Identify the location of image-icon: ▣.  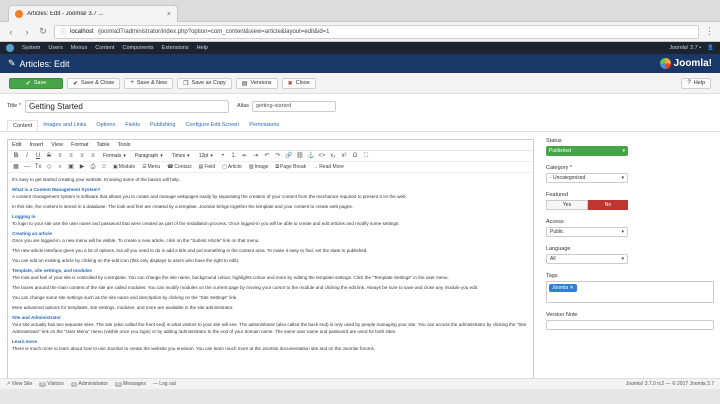
(71, 167).